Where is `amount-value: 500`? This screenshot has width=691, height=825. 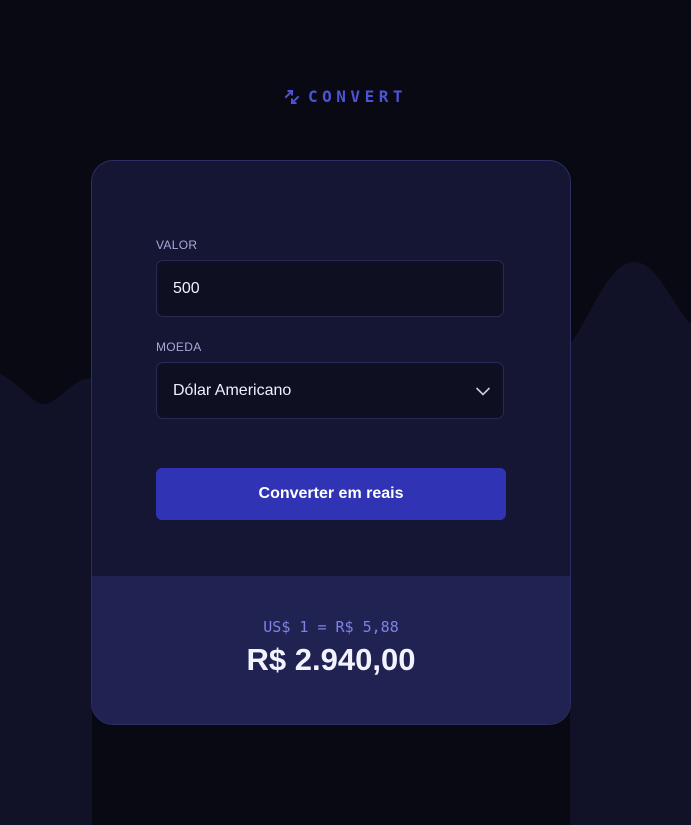
amount-value: 500 is located at coordinates (186, 288).